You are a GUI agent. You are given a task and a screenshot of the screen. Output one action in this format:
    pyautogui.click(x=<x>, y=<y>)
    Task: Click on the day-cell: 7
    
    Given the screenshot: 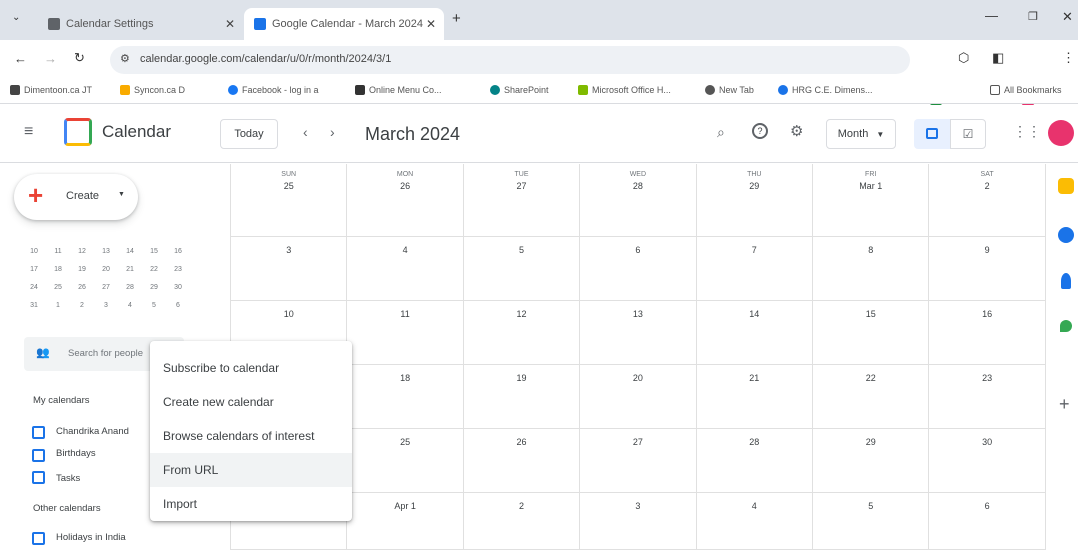 What is the action you would take?
    pyautogui.click(x=754, y=269)
    